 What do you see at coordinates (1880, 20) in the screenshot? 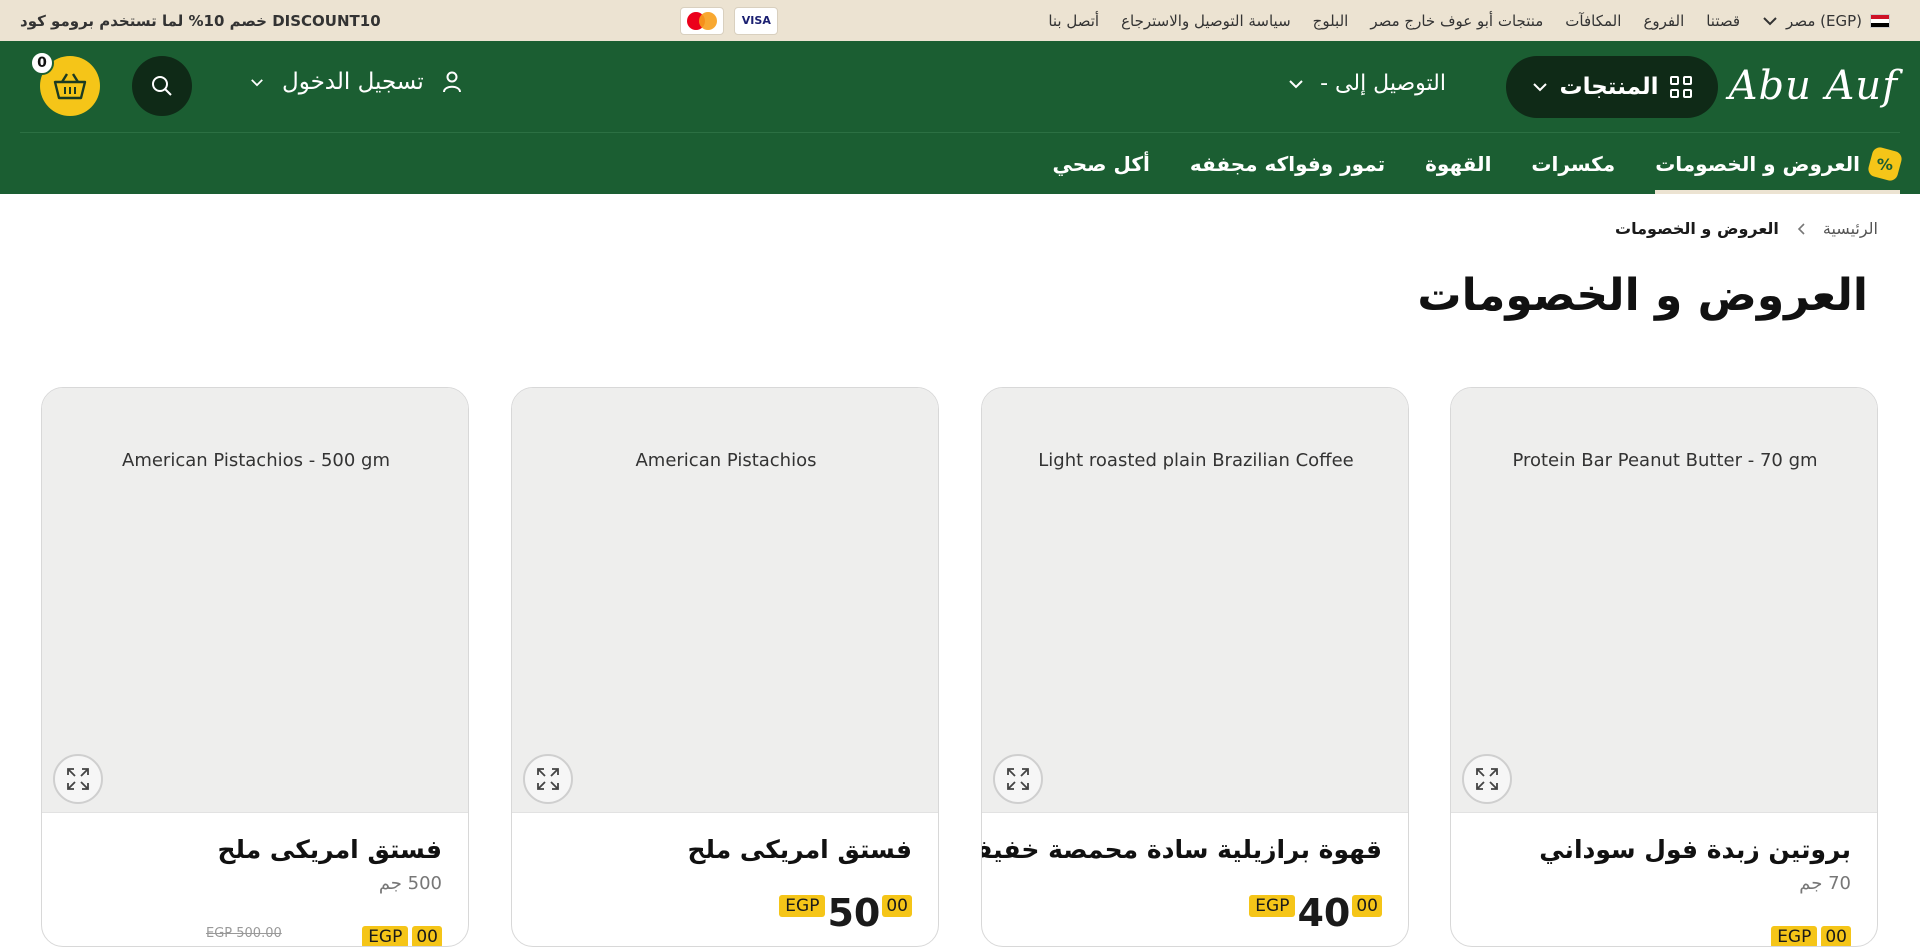
I see `egypt-flag-icon` at bounding box center [1880, 20].